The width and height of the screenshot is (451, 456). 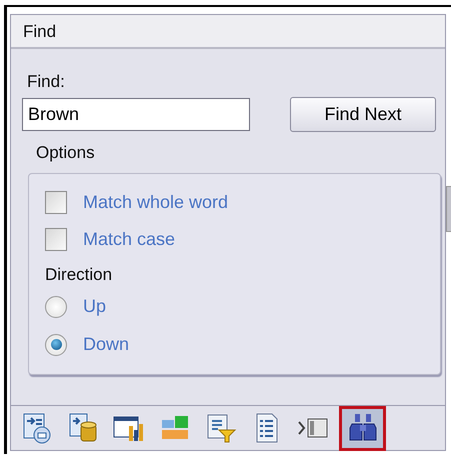 I want to click on filter-icon, so click(x=221, y=428).